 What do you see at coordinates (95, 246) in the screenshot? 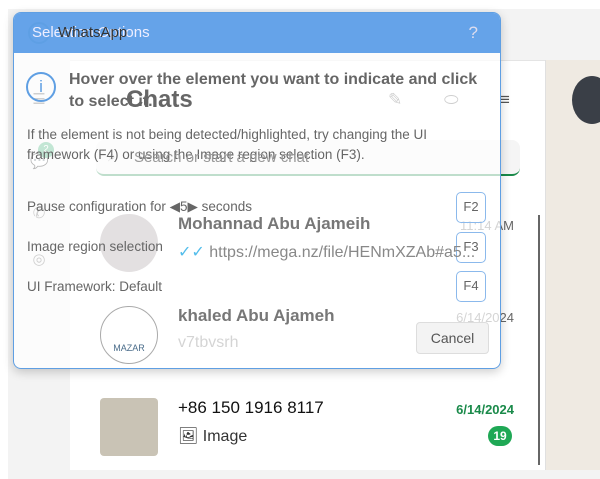
I see `image-region-option: Image region selection` at bounding box center [95, 246].